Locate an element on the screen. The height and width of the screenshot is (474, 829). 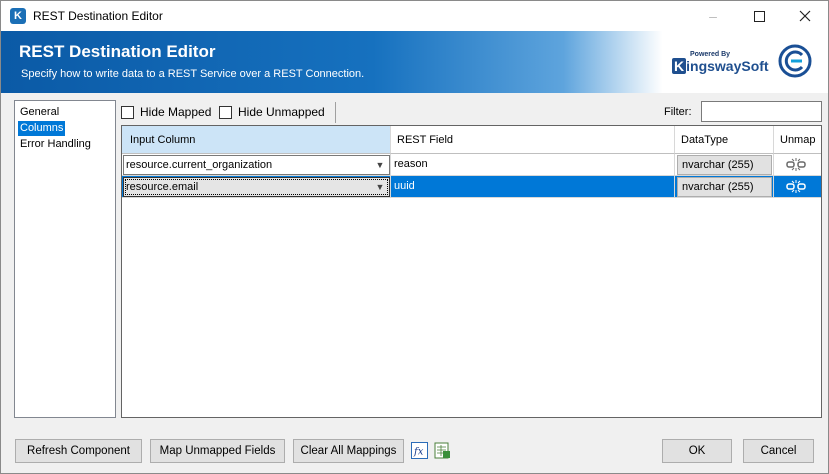
minimize-icon: – is located at coordinates (713, 16).